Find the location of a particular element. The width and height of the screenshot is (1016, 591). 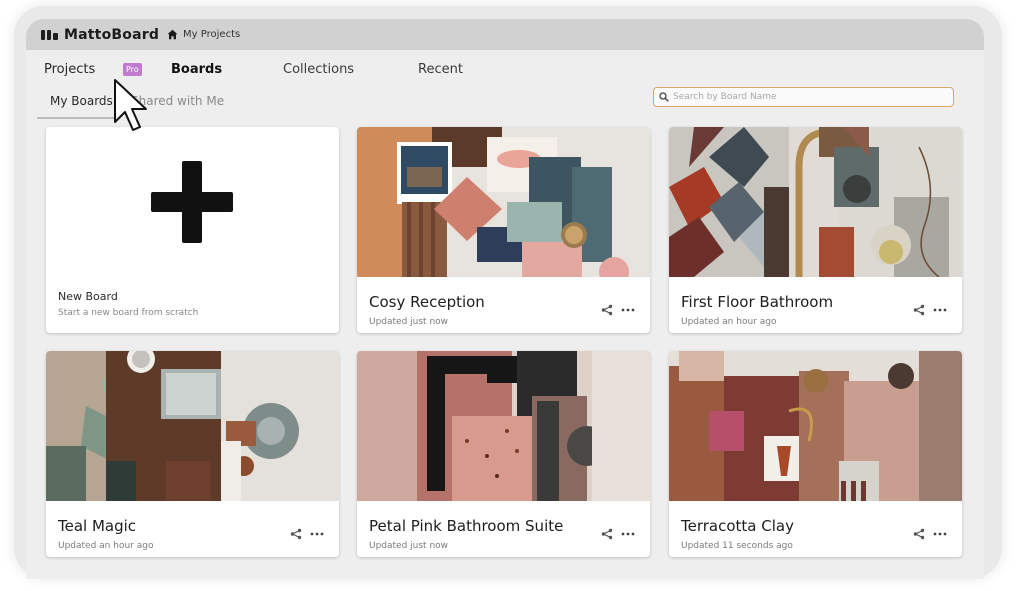

nav-collections: Collections is located at coordinates (318, 69).